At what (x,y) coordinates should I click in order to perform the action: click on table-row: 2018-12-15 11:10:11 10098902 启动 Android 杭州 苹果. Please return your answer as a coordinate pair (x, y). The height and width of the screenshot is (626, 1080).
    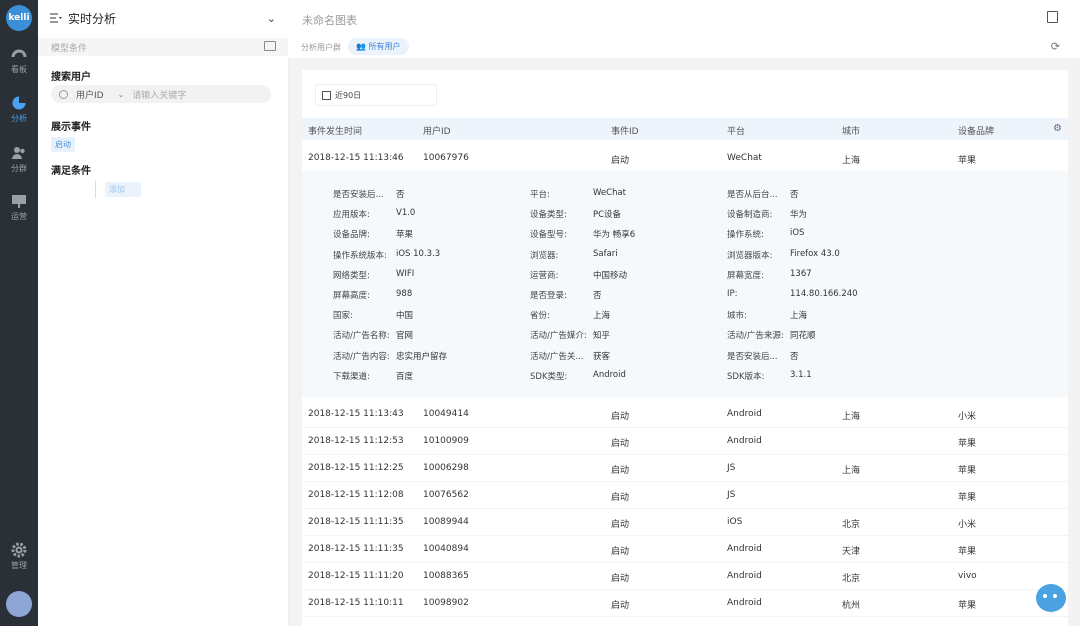
    Looking at the image, I should click on (685, 603).